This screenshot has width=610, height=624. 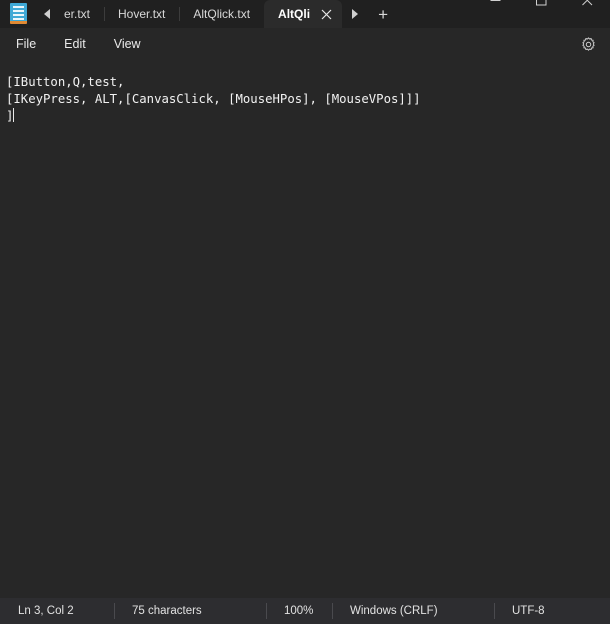 I want to click on tab-scroll-left-button, so click(x=47, y=14).